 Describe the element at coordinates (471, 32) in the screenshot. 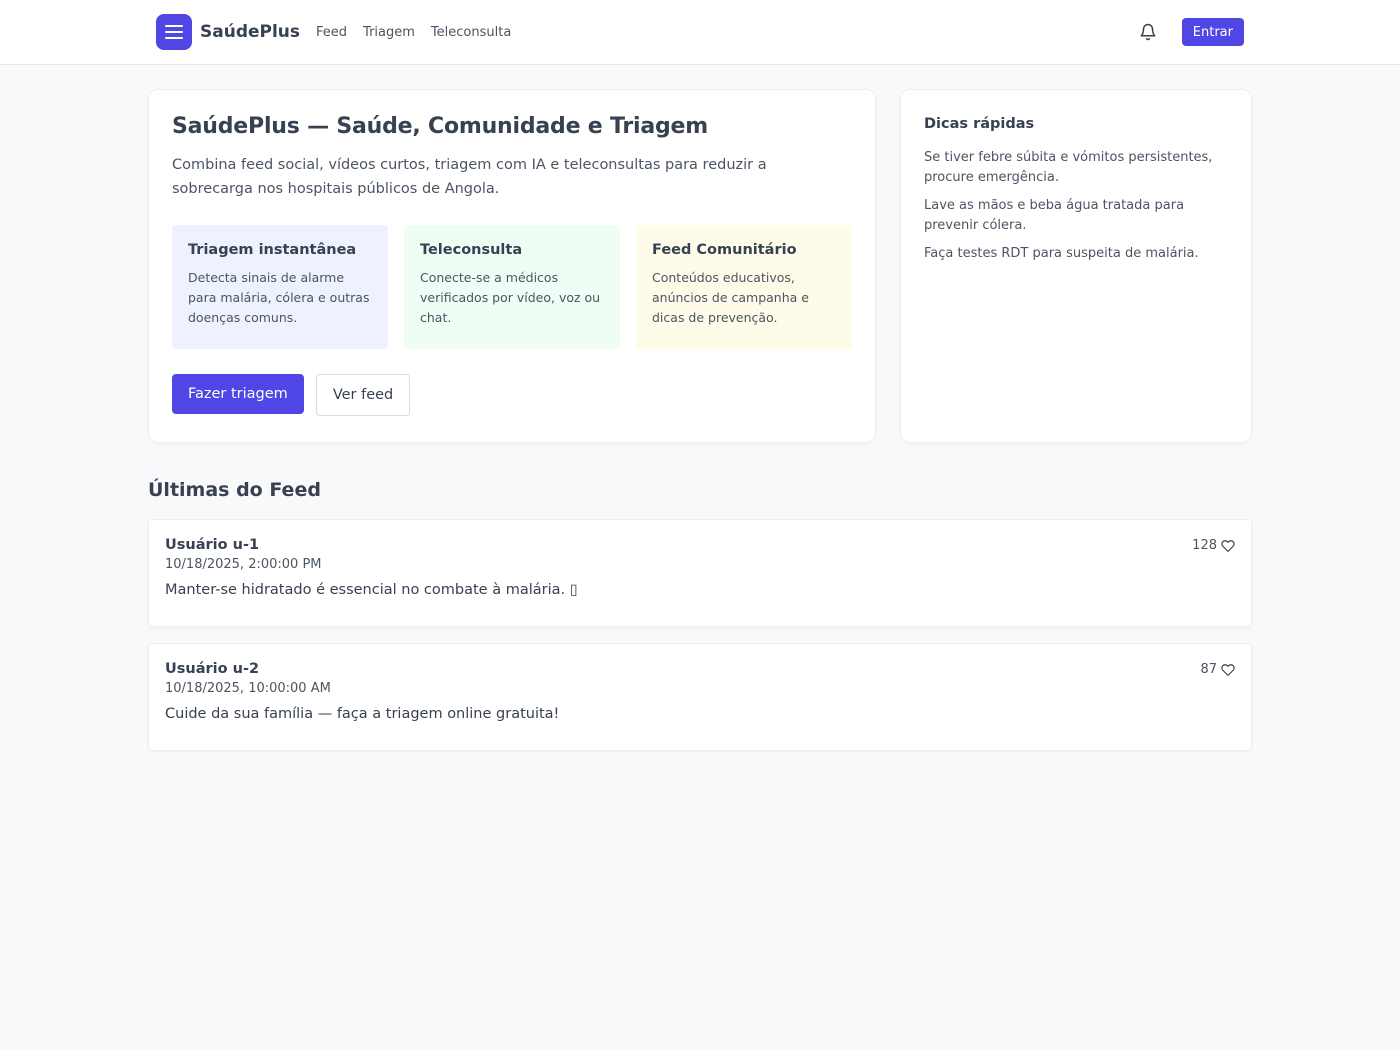

I see `nav-link-teleconsulta: Teleconsulta` at that location.